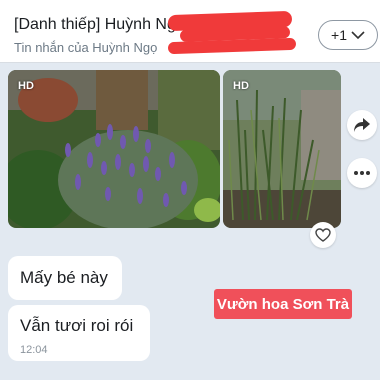 This screenshot has width=380, height=380. I want to click on react-button, so click(323, 235).